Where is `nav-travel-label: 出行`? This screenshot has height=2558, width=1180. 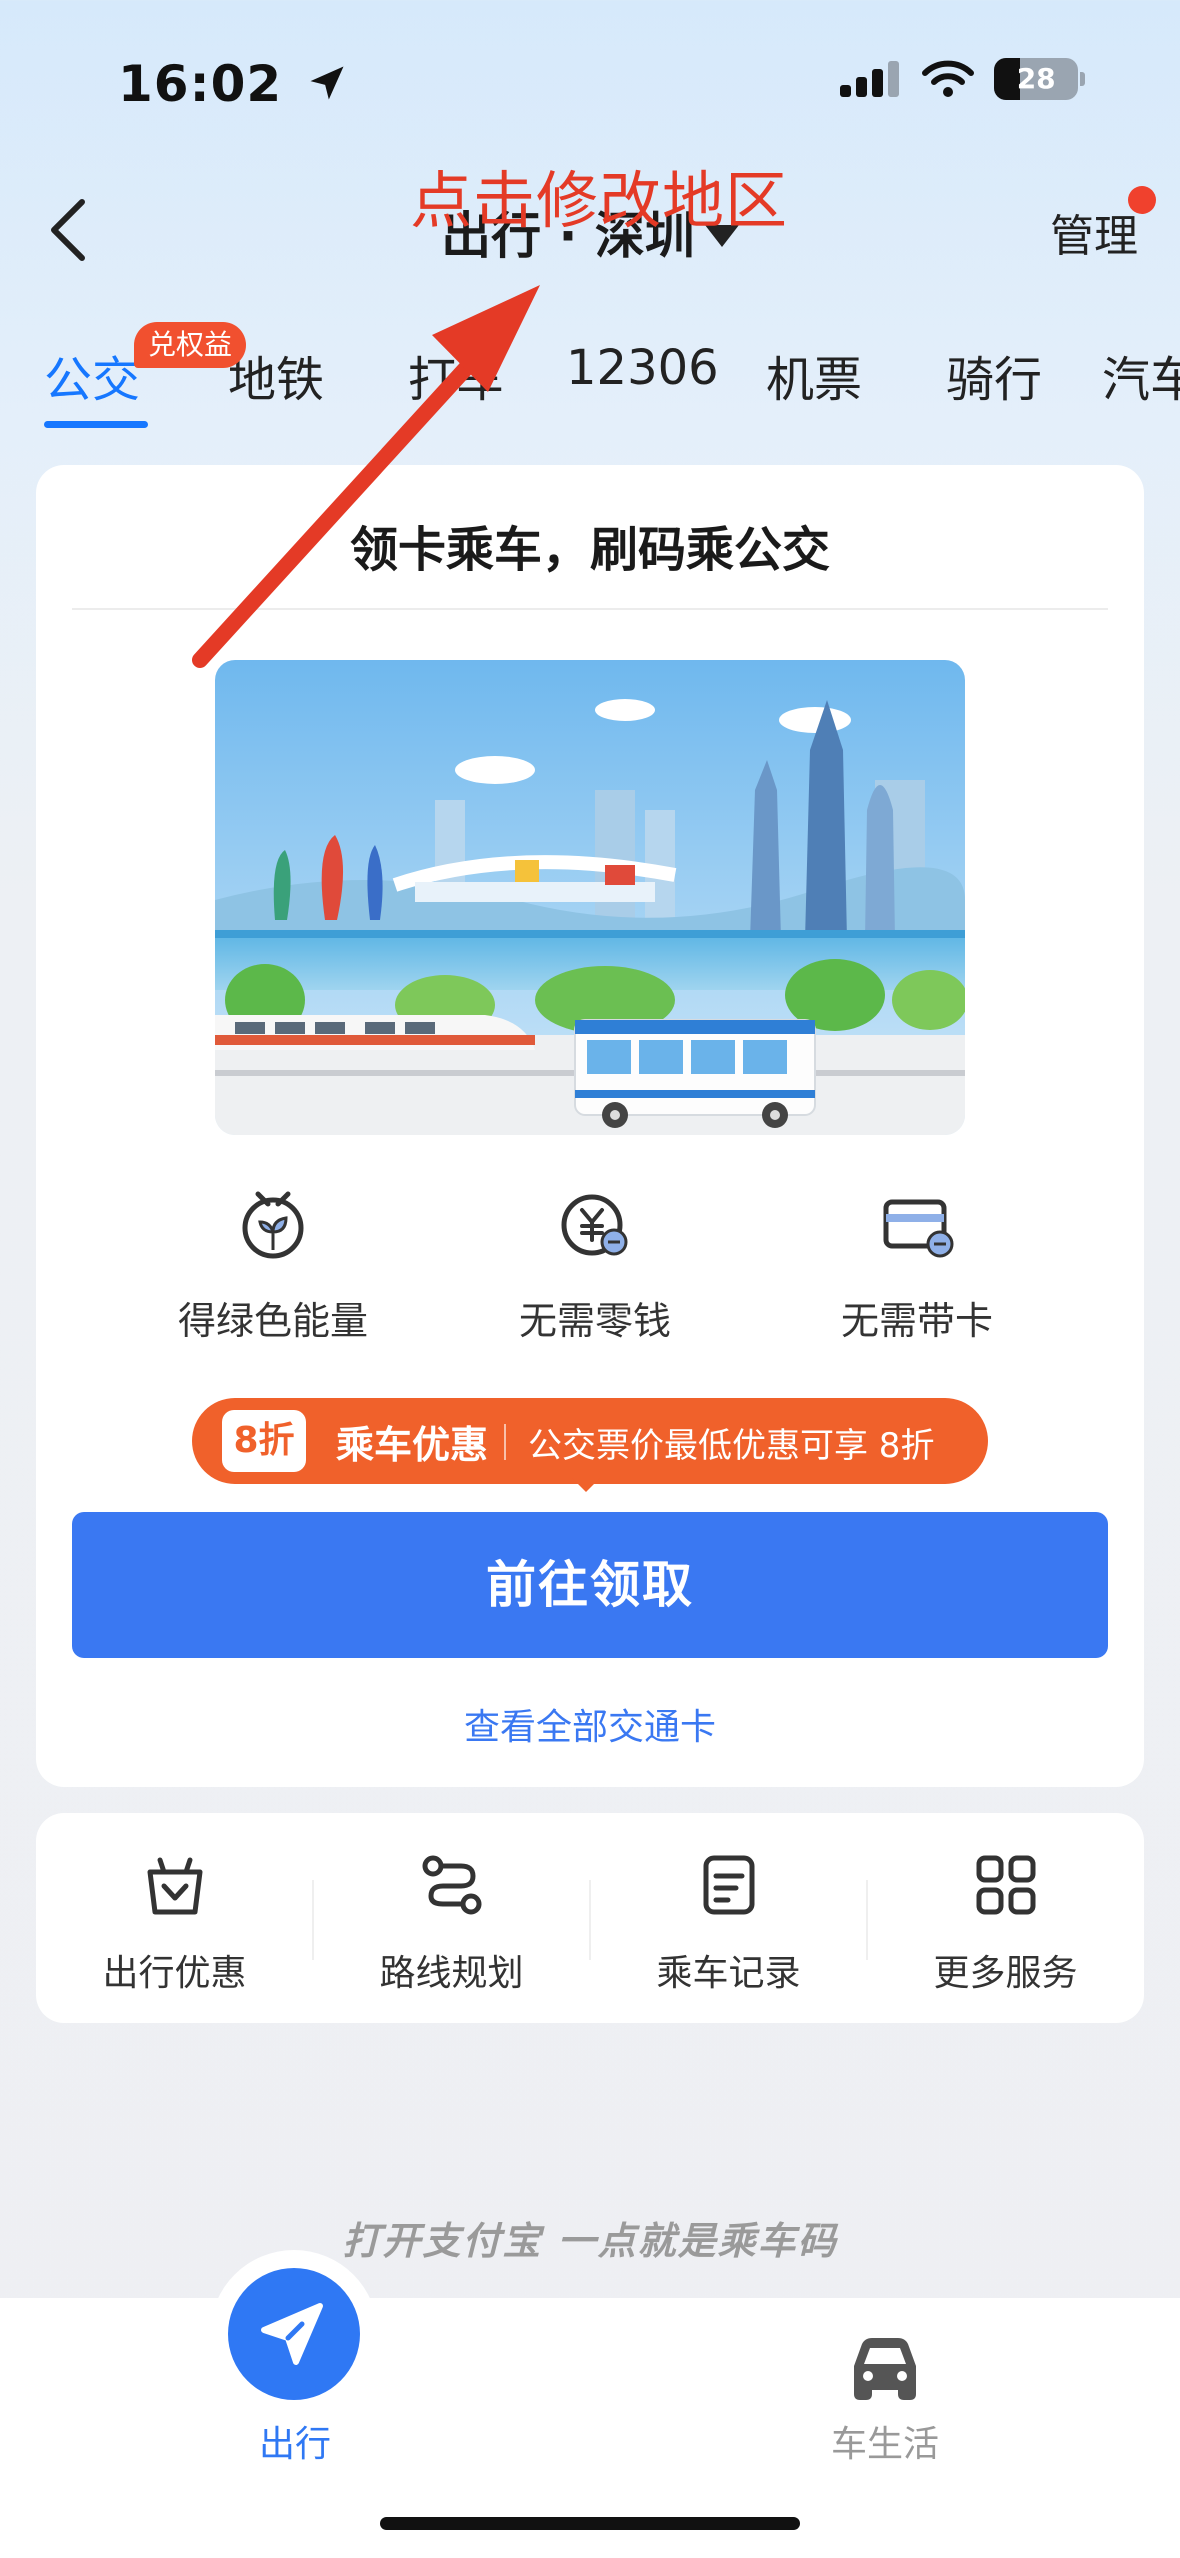
nav-travel-label: 出行 is located at coordinates (295, 2441).